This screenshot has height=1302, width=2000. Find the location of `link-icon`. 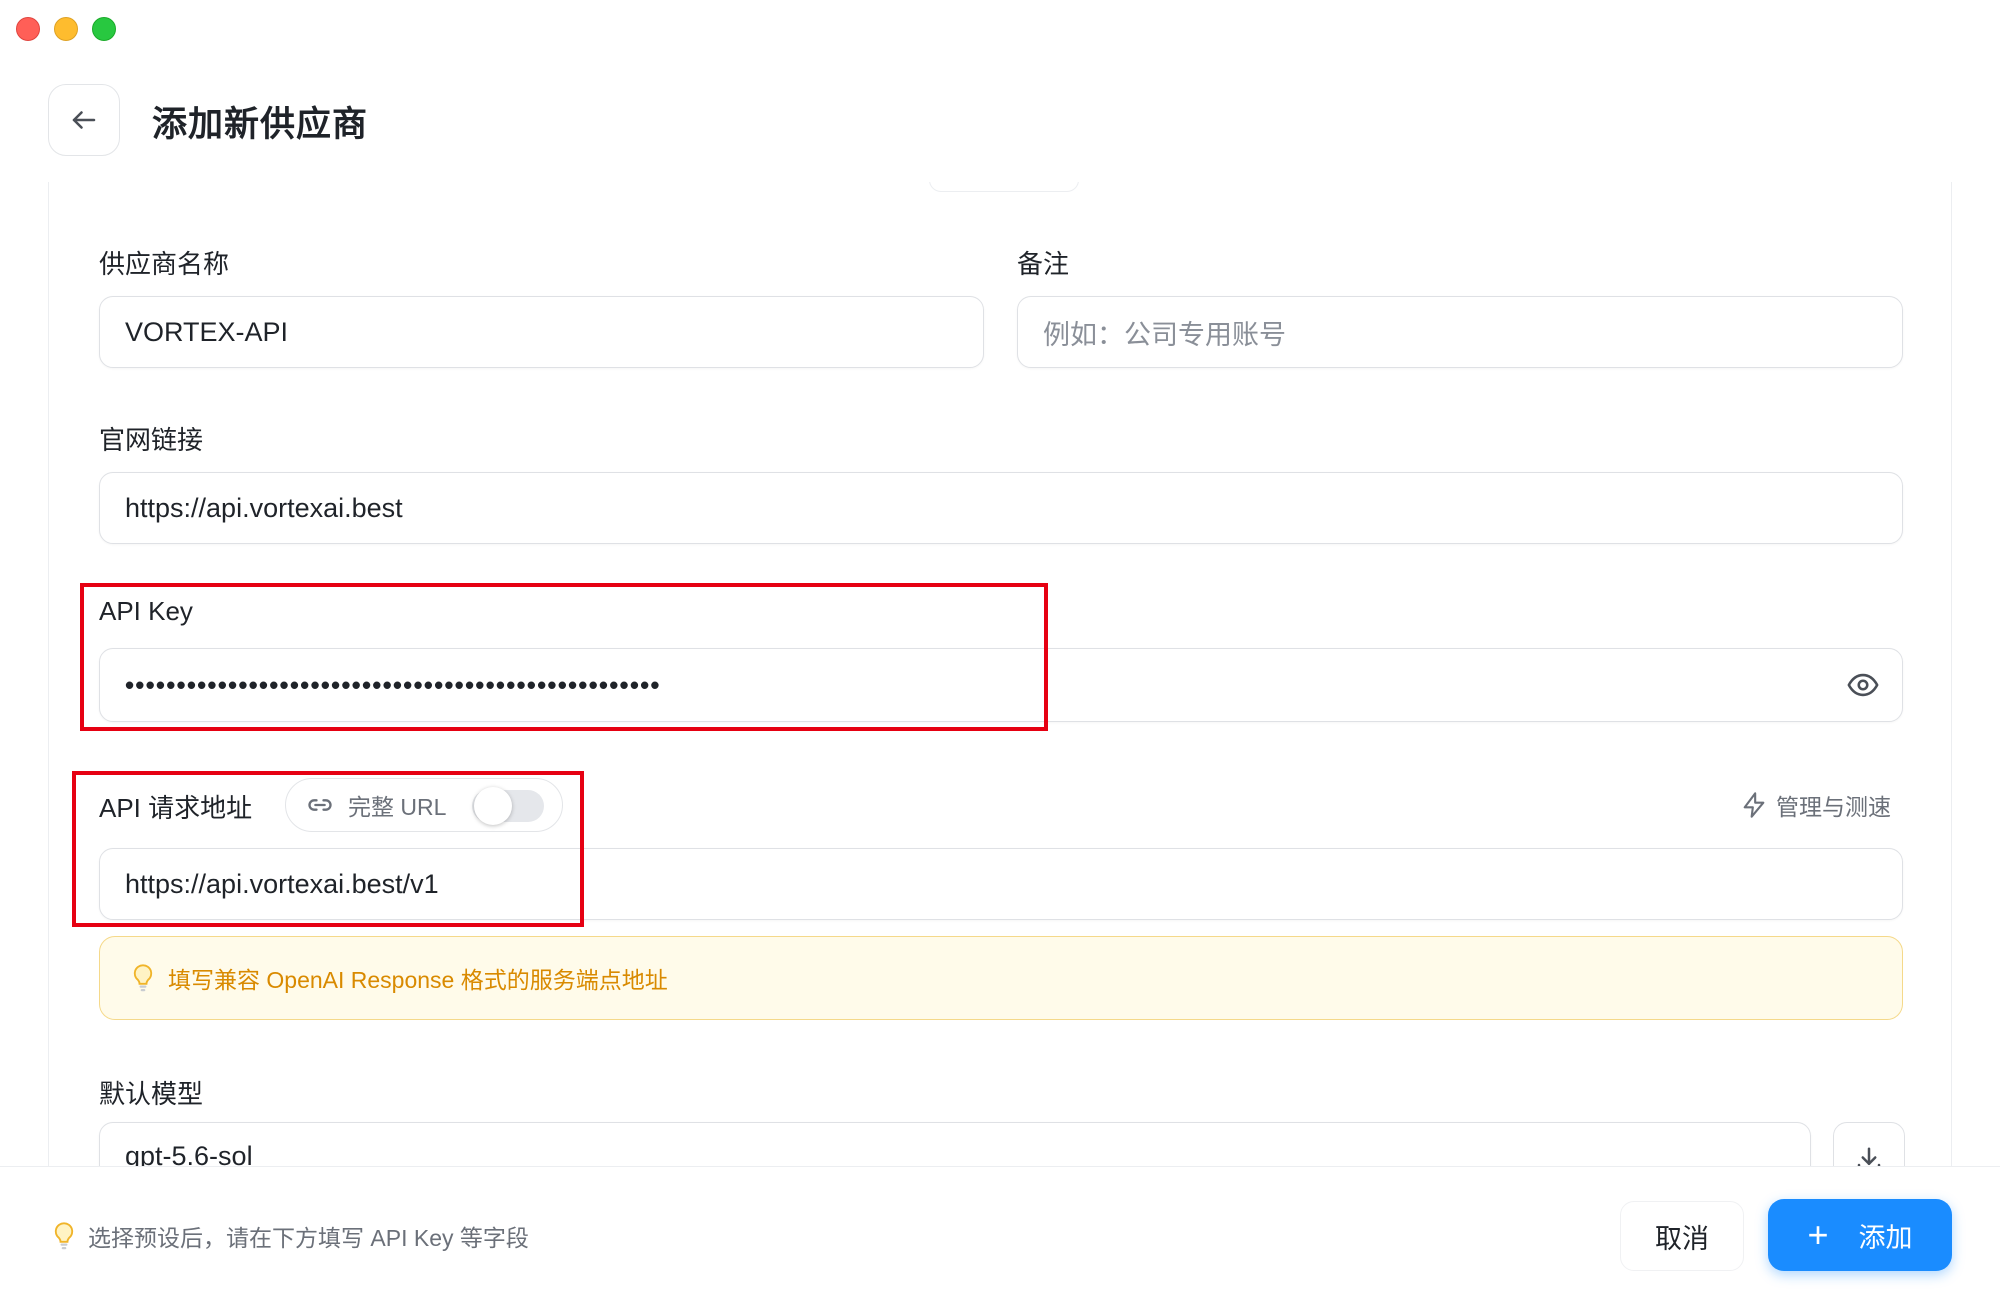

link-icon is located at coordinates (320, 805).